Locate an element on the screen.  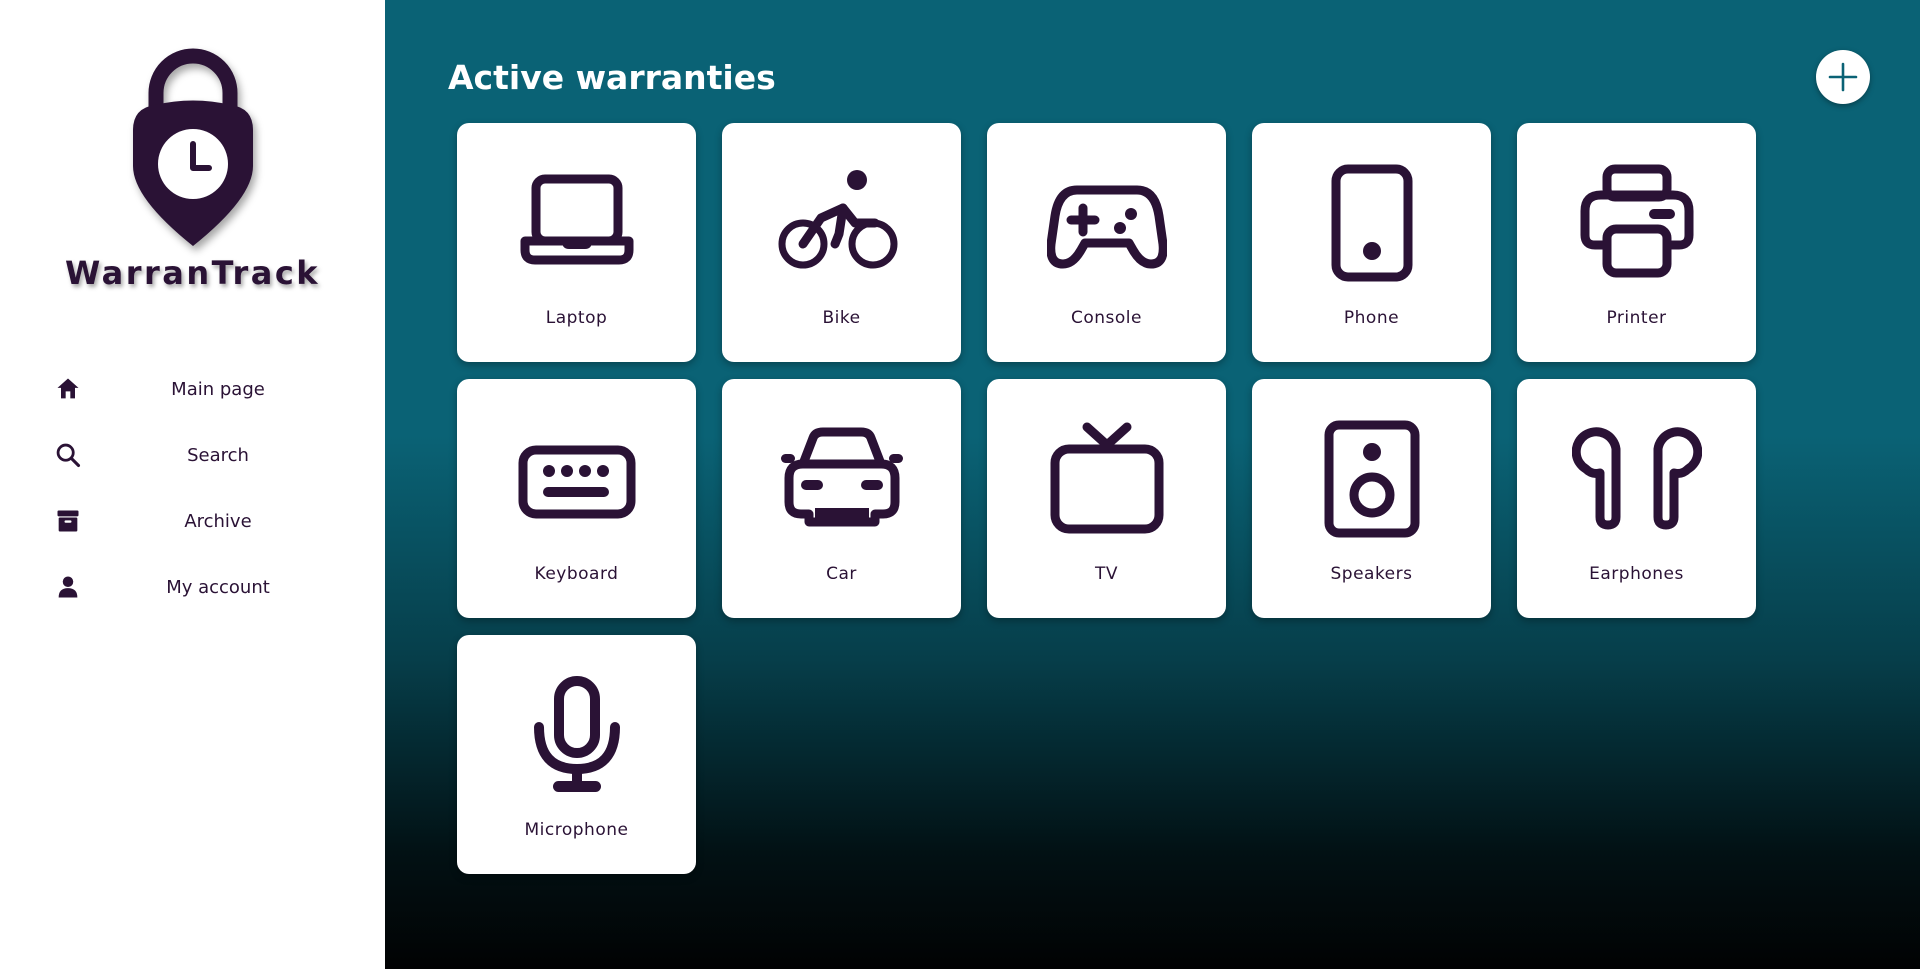
card-label: Laptop is located at coordinates (576, 318).